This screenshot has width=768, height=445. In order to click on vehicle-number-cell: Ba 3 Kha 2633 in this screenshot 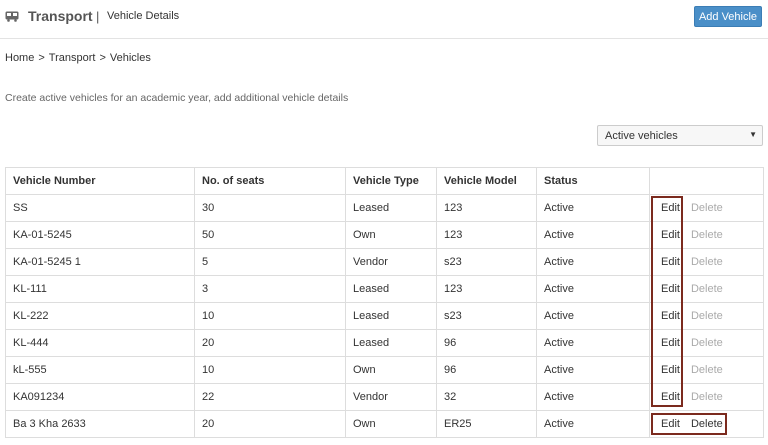, I will do `click(100, 424)`.